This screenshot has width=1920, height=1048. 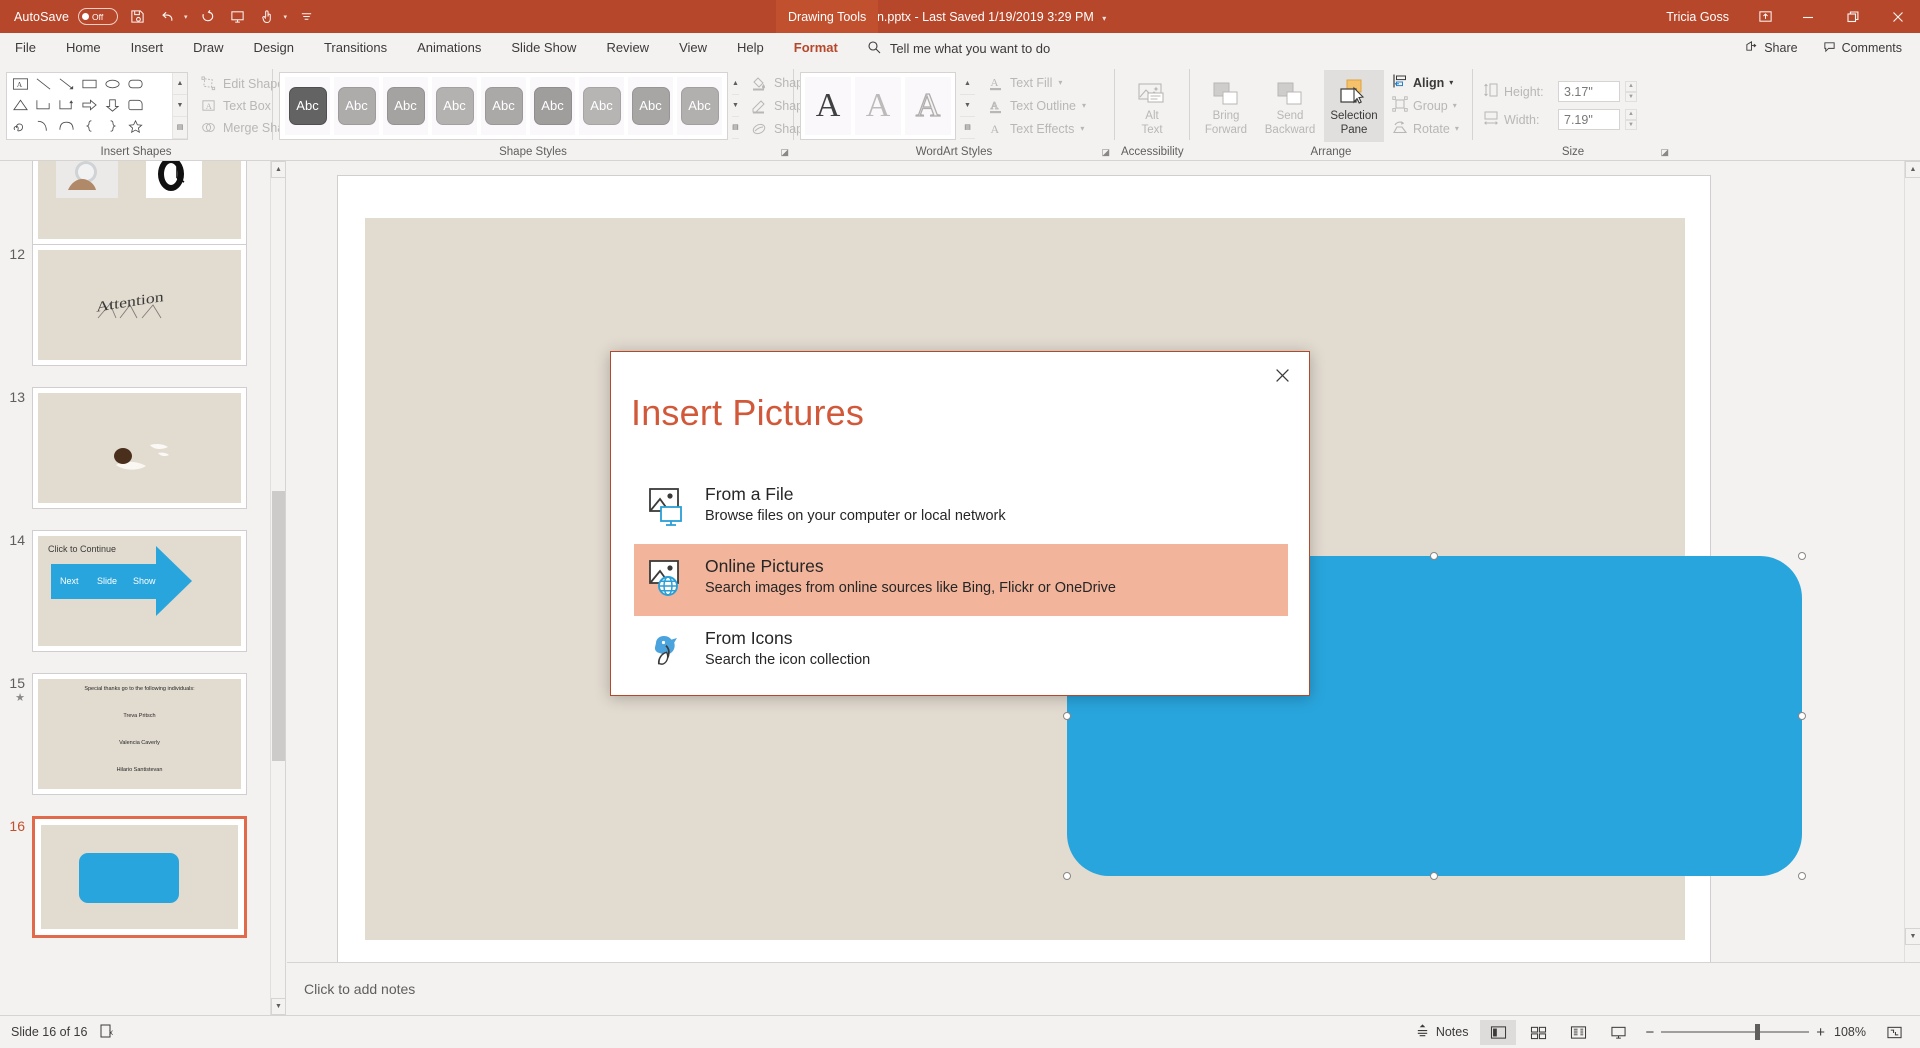 I want to click on tab-transitions: Transitions, so click(x=355, y=48).